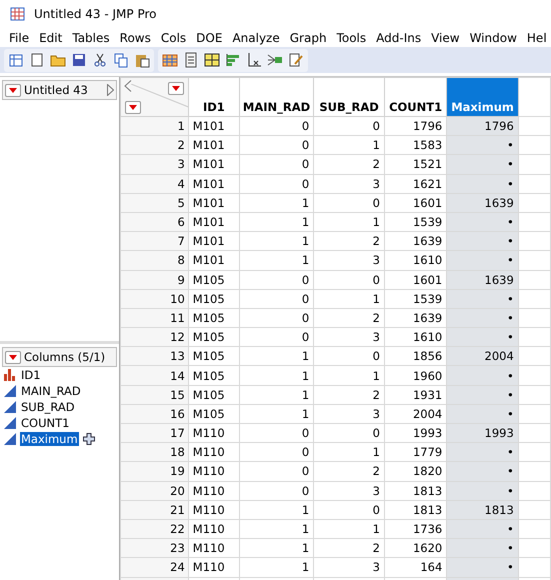 The width and height of the screenshot is (551, 580). What do you see at coordinates (121, 60) in the screenshot?
I see `copy-icon` at bounding box center [121, 60].